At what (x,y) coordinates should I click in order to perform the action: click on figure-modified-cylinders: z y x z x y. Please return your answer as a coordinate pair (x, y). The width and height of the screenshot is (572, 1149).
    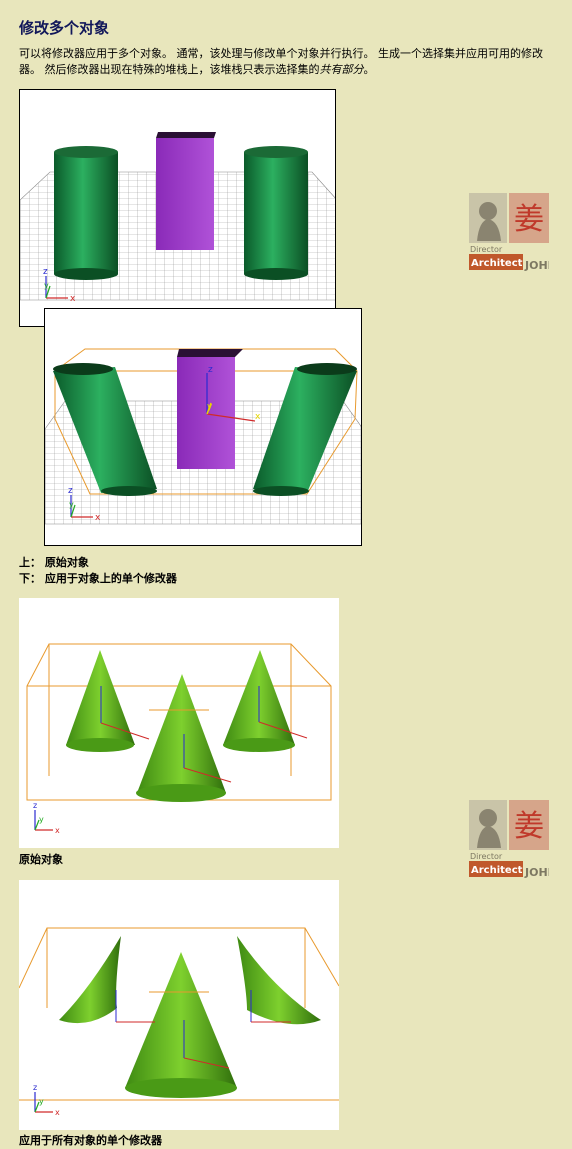
    Looking at the image, I should click on (203, 427).